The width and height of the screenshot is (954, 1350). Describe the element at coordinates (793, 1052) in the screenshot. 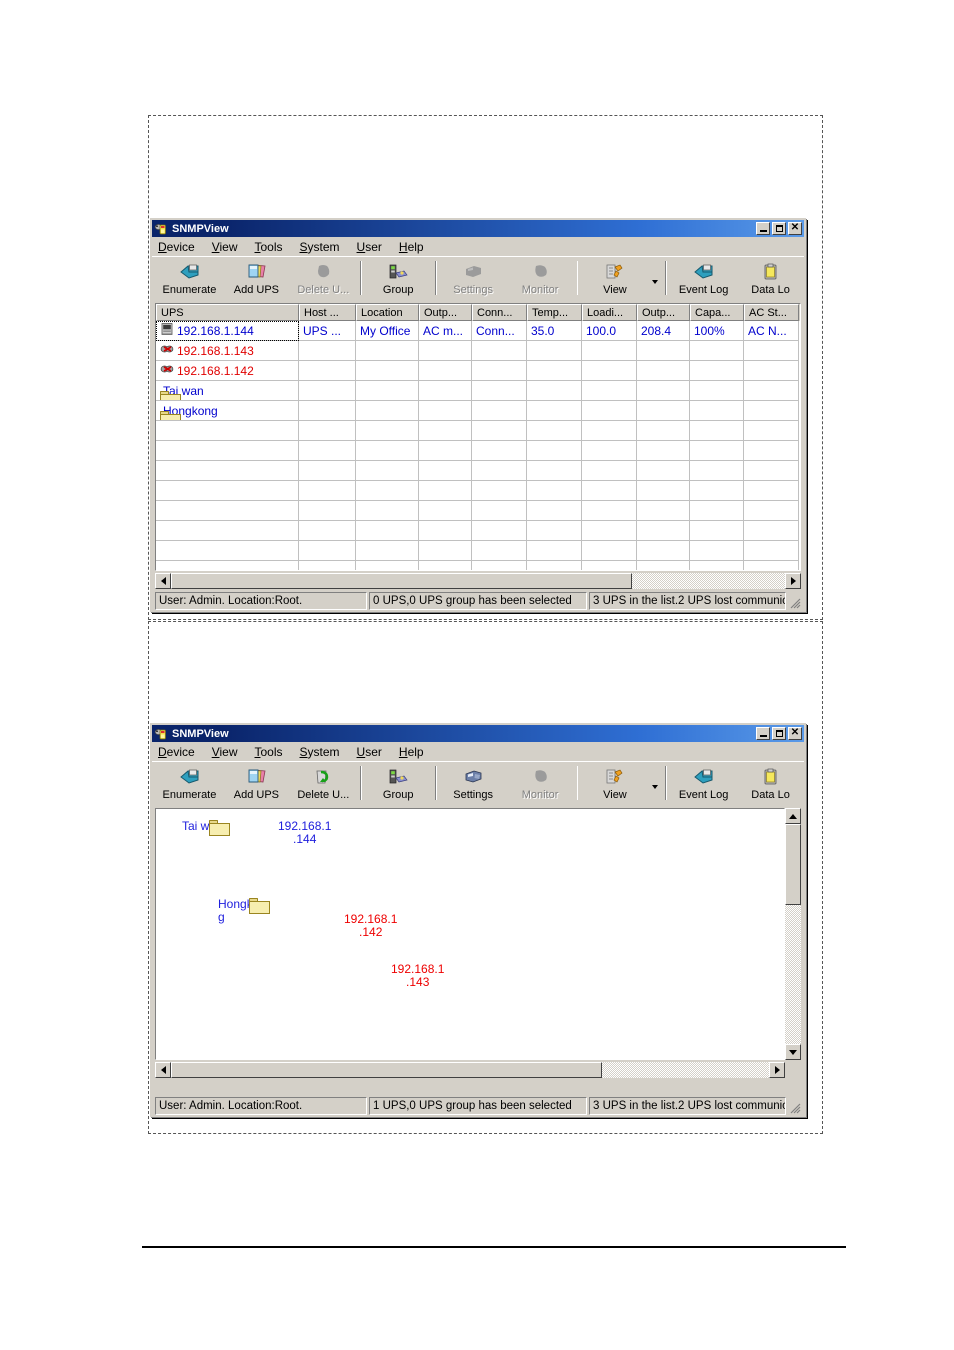

I see `scroll-down-button` at that location.